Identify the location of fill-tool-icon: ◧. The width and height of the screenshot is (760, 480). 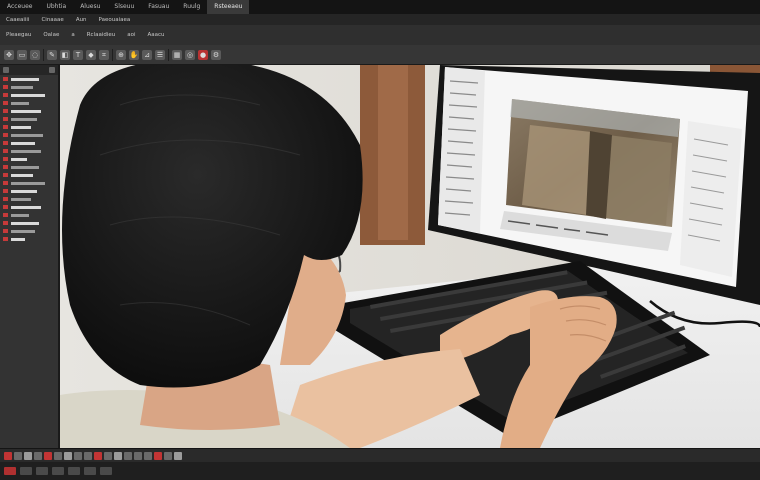
(65, 54).